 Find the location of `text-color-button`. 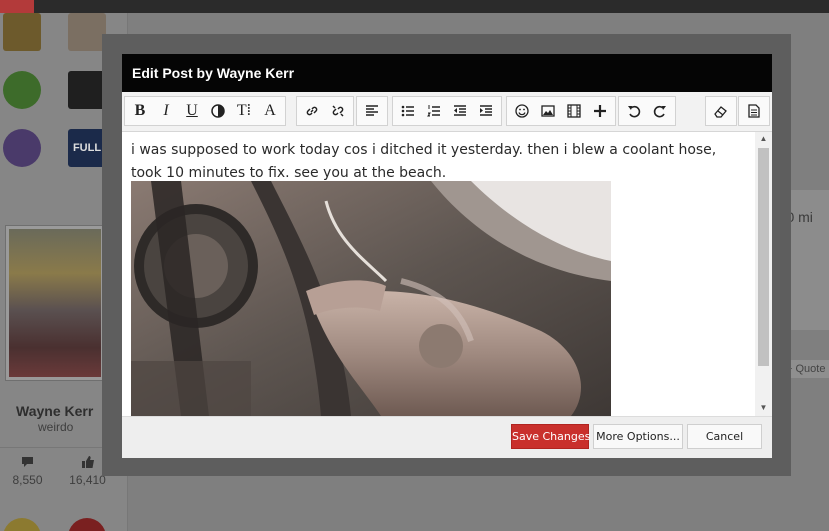

text-color-button is located at coordinates (218, 111).